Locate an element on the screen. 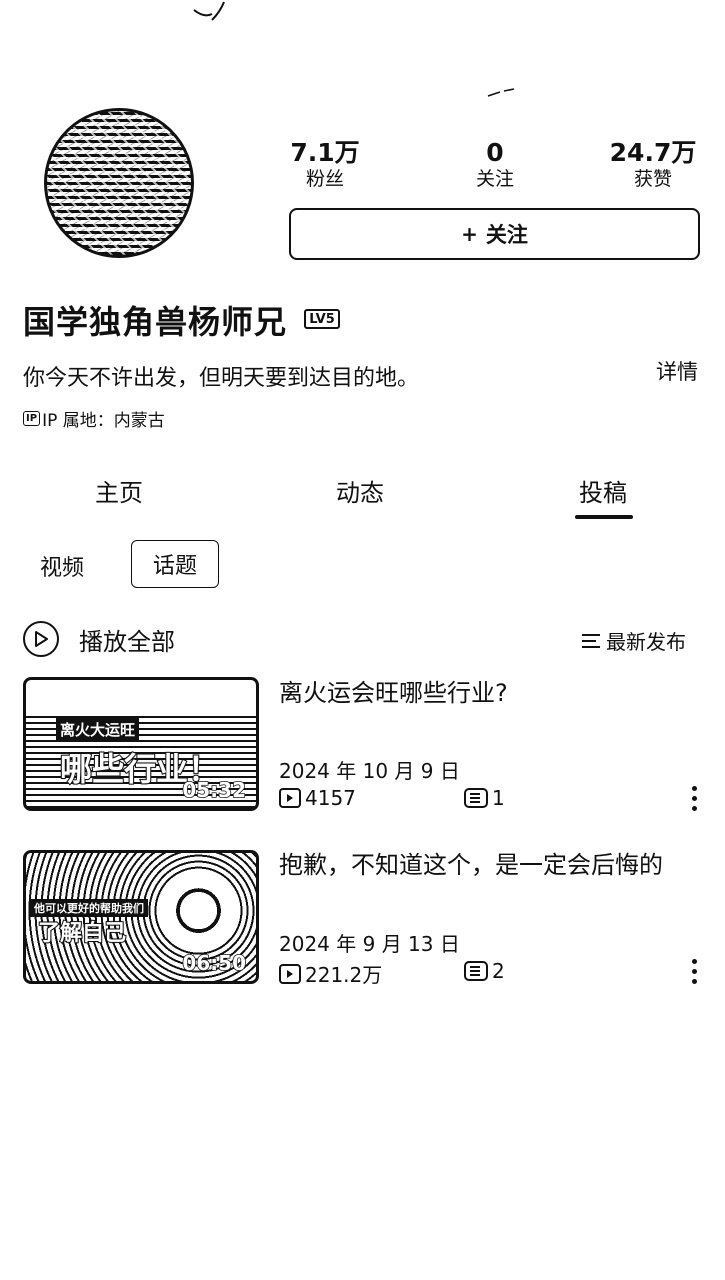 The width and height of the screenshot is (725, 1280). video-thumbnail: 他可以更好的帮助我们 了解自己 06:50 is located at coordinates (141, 917).